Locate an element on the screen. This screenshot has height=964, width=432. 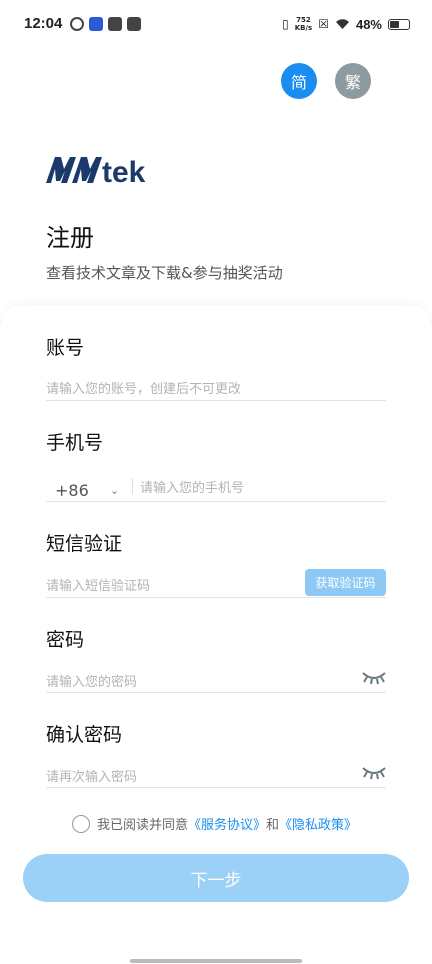
status-time: 12:04 is located at coordinates (43, 23).